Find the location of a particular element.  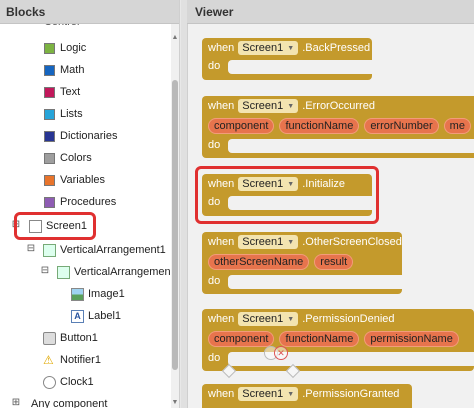

tree-item-text: Text is located at coordinates (62, 92).